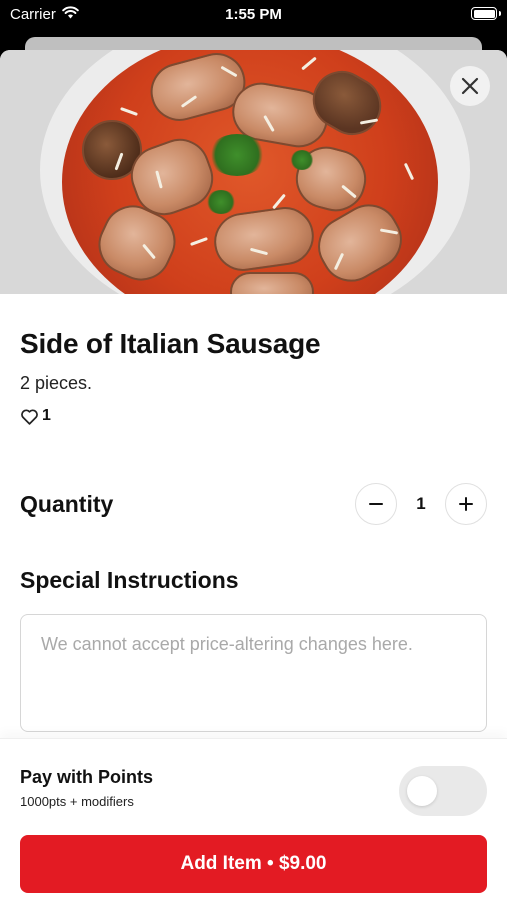 The height and width of the screenshot is (900, 507). I want to click on decrement-button, so click(376, 504).